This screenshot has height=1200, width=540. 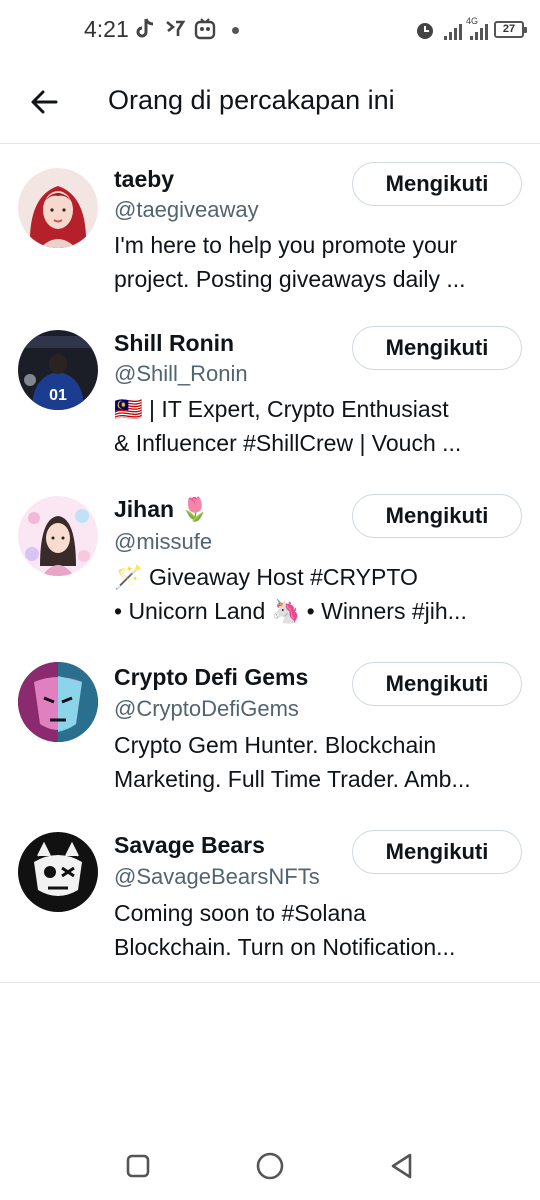 I want to click on user-name: taeby, so click(x=144, y=179).